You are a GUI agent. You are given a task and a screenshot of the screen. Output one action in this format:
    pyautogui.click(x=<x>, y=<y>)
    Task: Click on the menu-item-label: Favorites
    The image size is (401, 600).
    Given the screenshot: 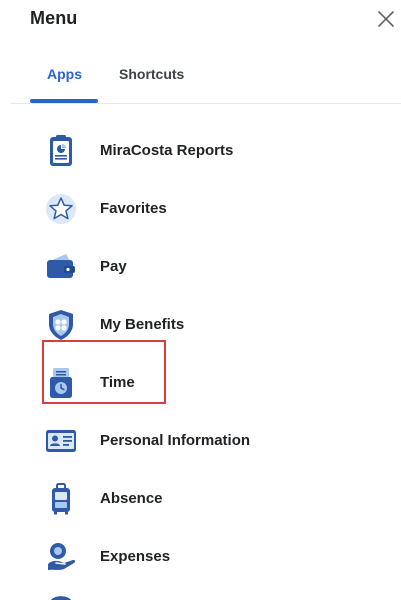 What is the action you would take?
    pyautogui.click(x=133, y=208)
    